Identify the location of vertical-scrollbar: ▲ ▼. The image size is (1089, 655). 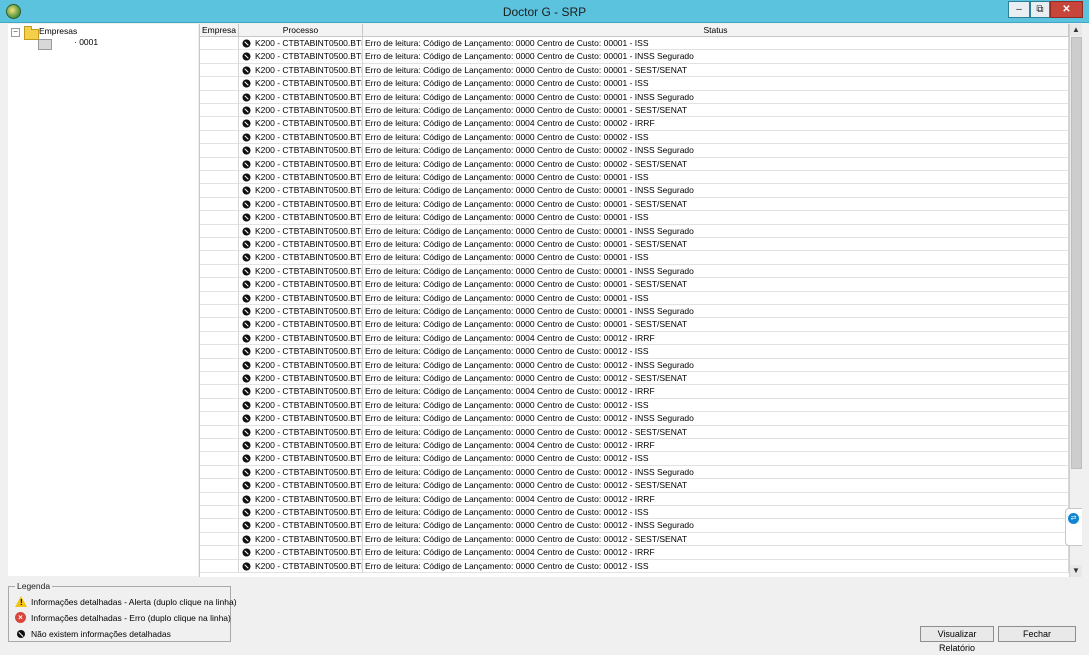
(1075, 300).